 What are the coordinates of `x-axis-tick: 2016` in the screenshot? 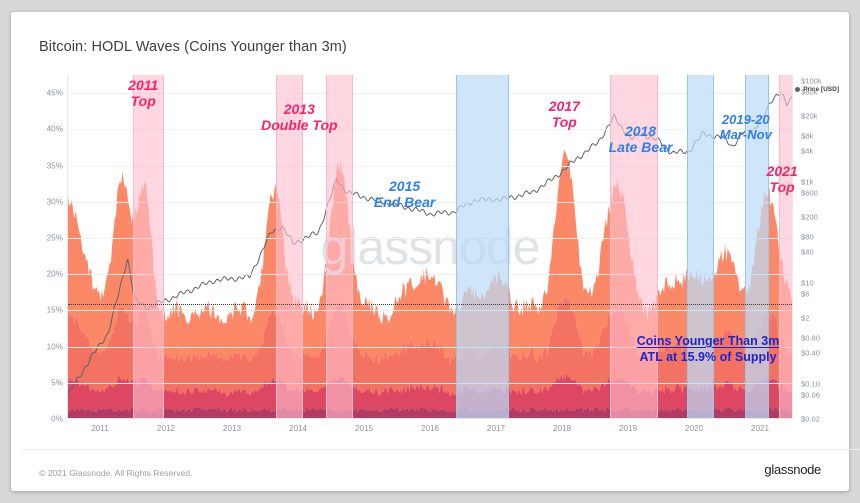 It's located at (430, 428).